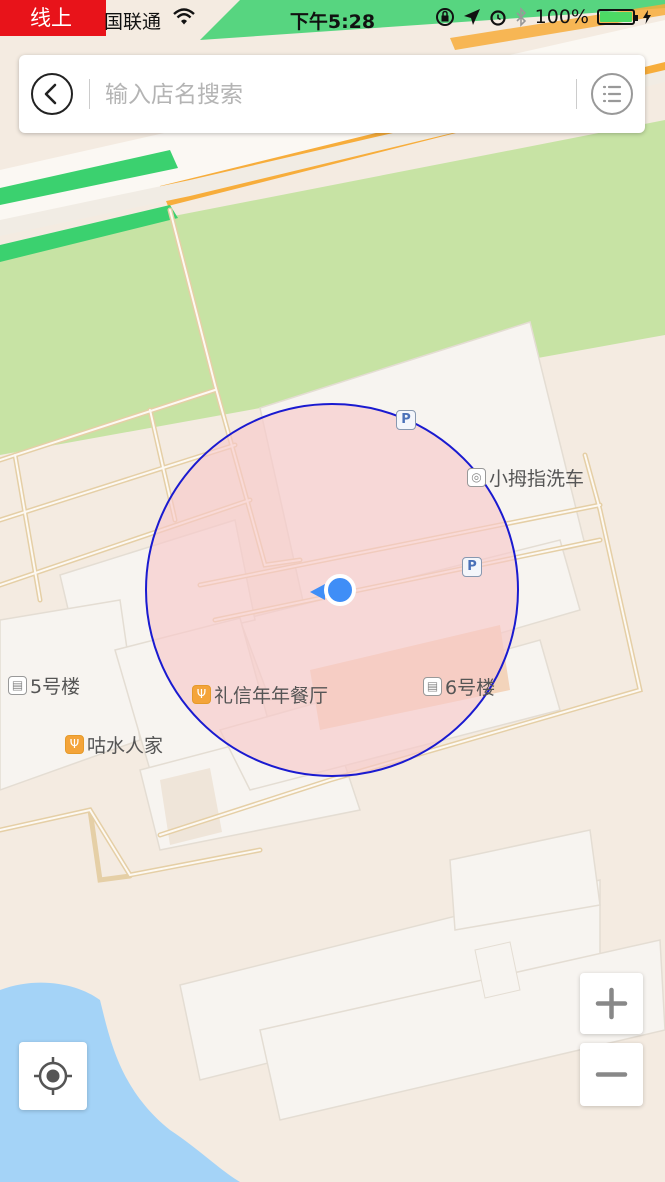 The image size is (665, 1182). I want to click on list-menu-button, so click(612, 94).